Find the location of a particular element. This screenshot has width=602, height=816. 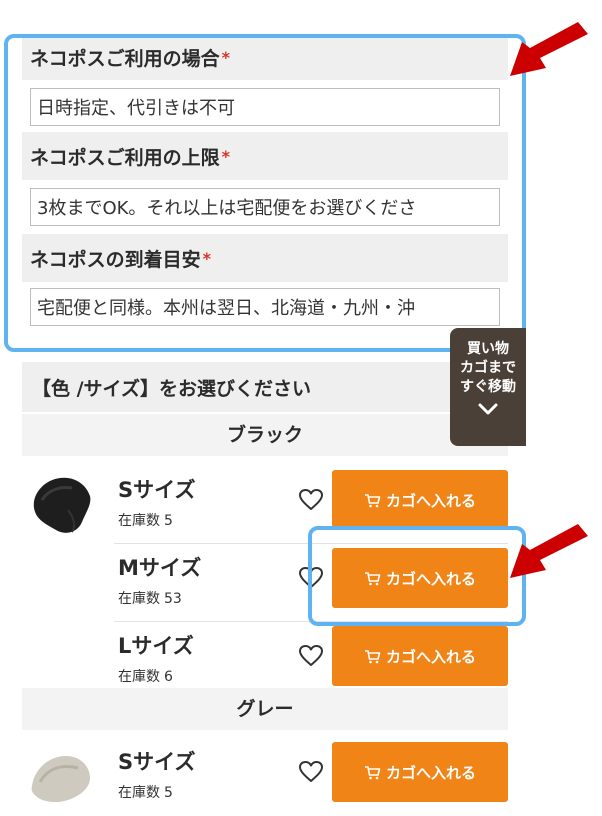

color-name: ブラック is located at coordinates (264, 435).